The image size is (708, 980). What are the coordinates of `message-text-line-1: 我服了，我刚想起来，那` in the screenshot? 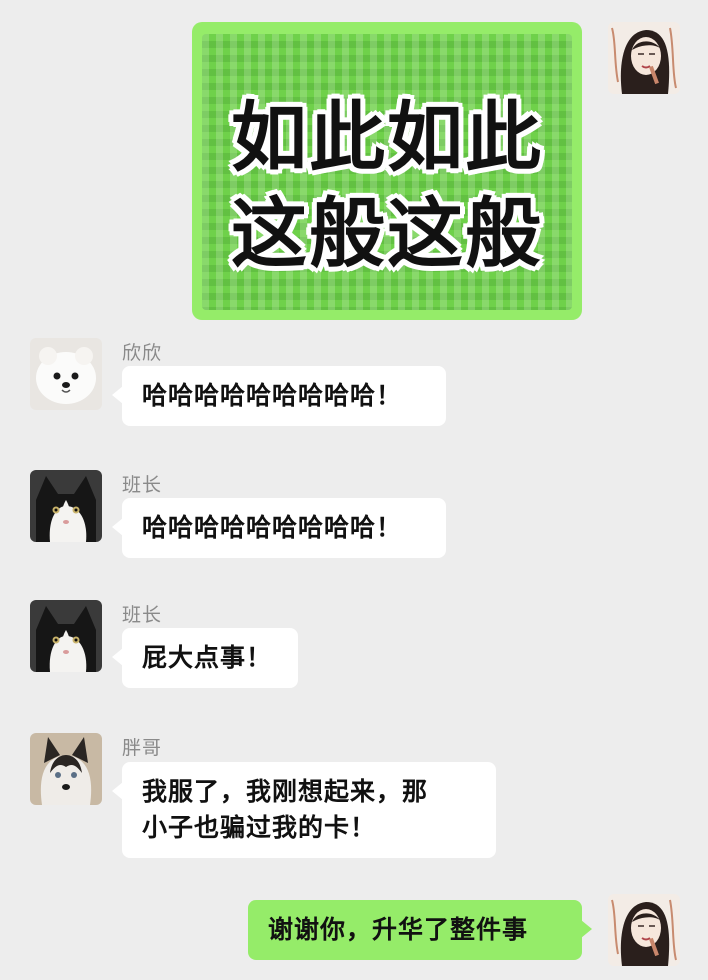 It's located at (285, 791).